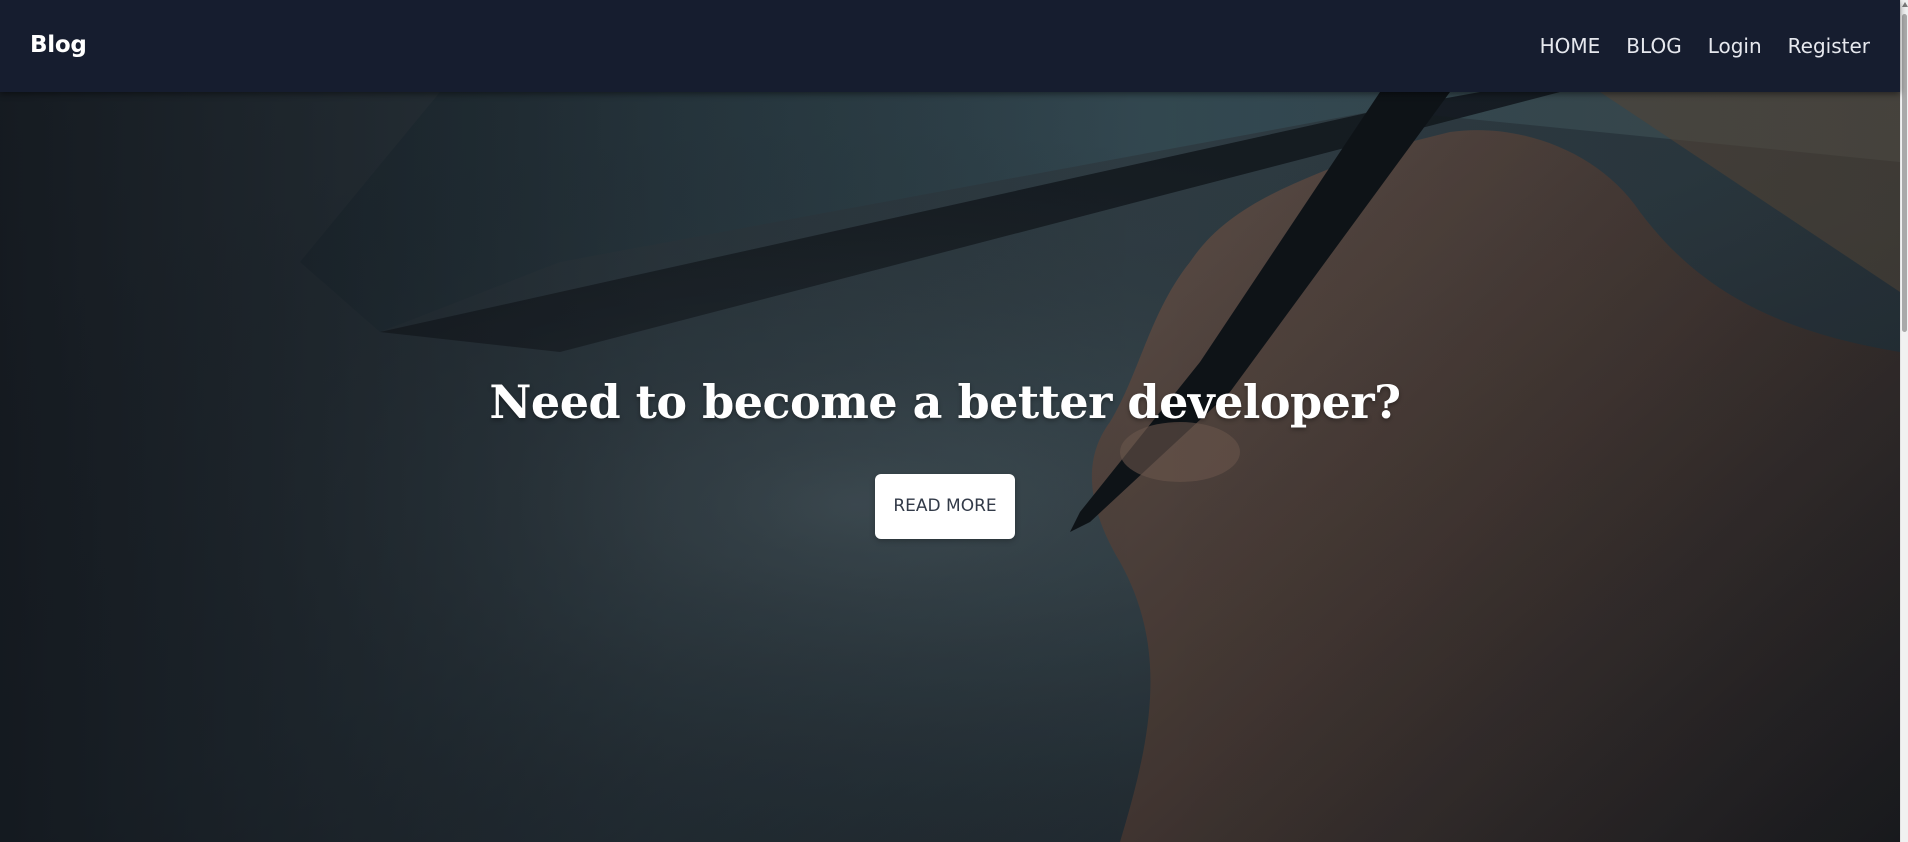  What do you see at coordinates (1904, 173) in the screenshot?
I see `scrollbar-thumb` at bounding box center [1904, 173].